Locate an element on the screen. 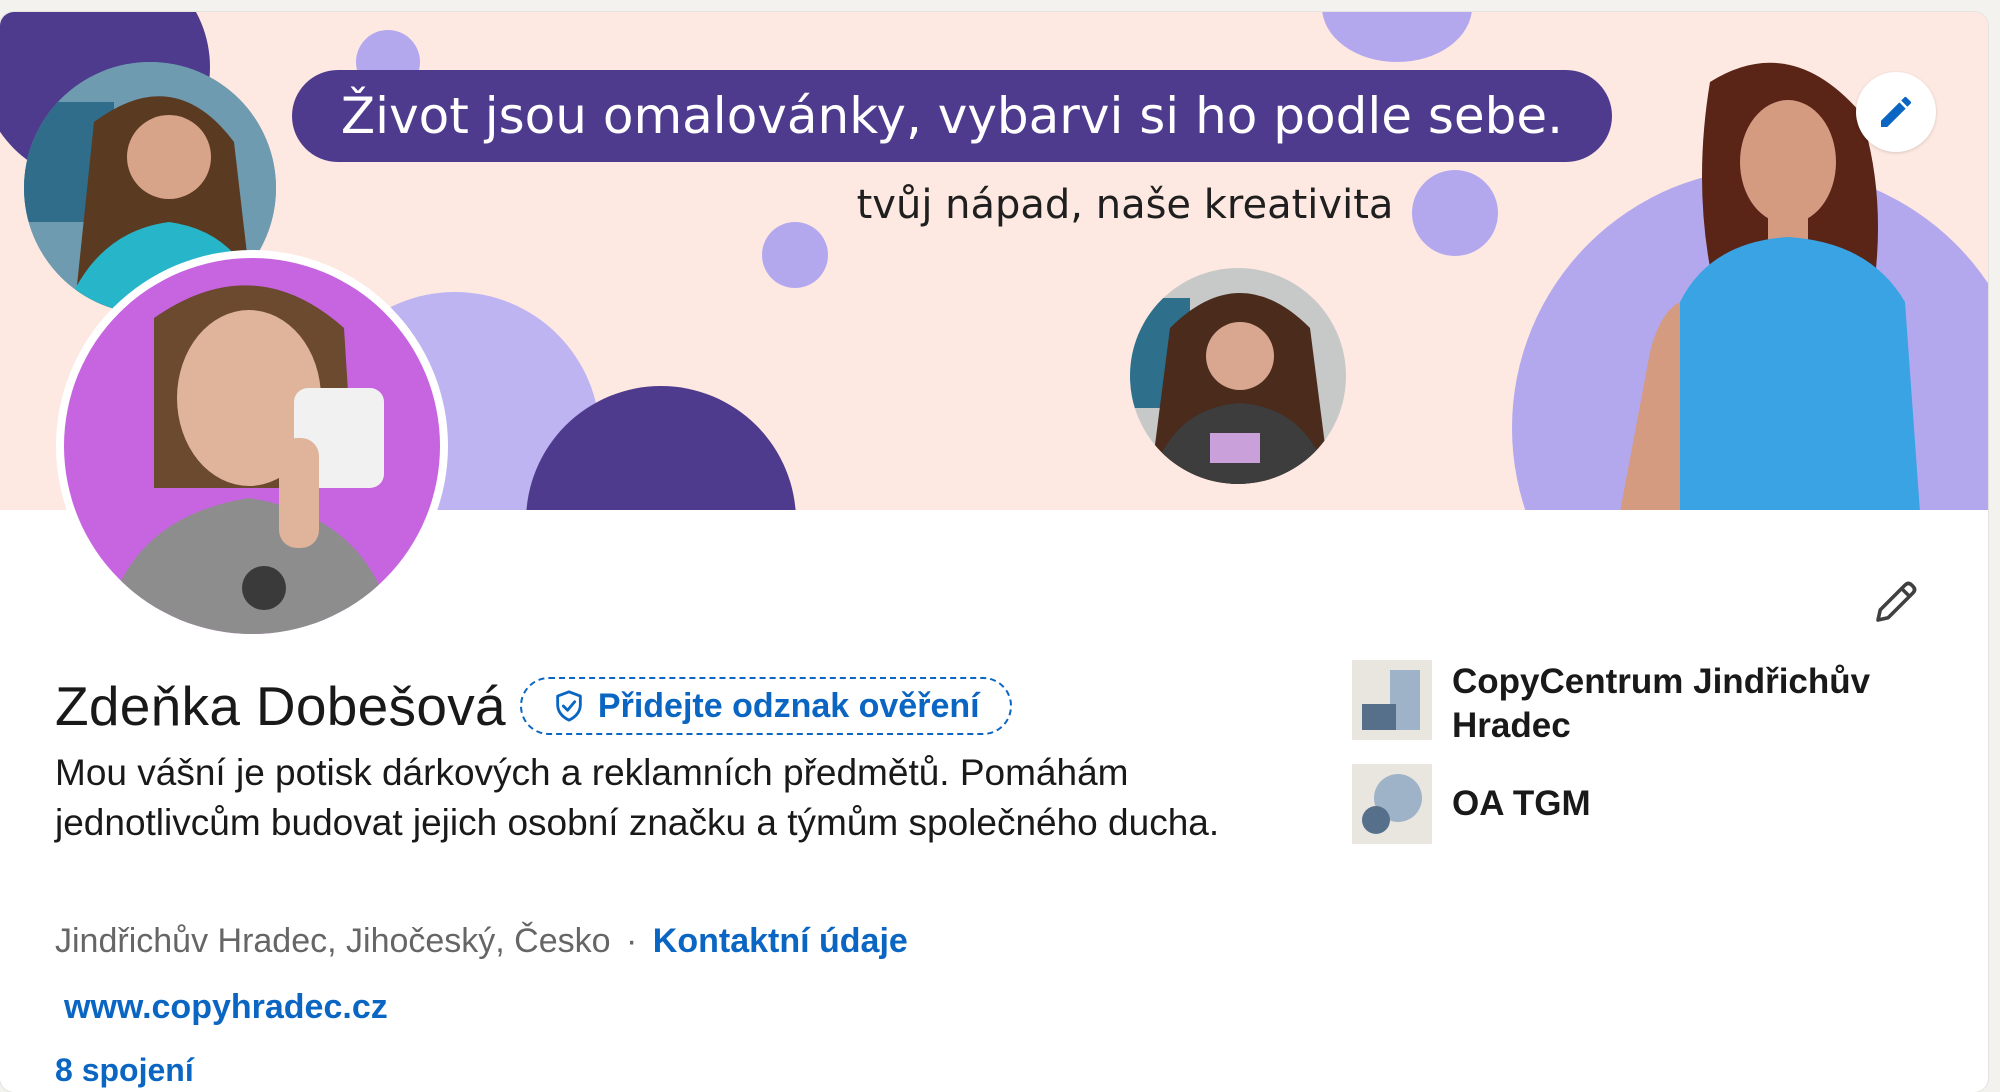 The height and width of the screenshot is (1092, 2000). profile-avatar is located at coordinates (252, 446).